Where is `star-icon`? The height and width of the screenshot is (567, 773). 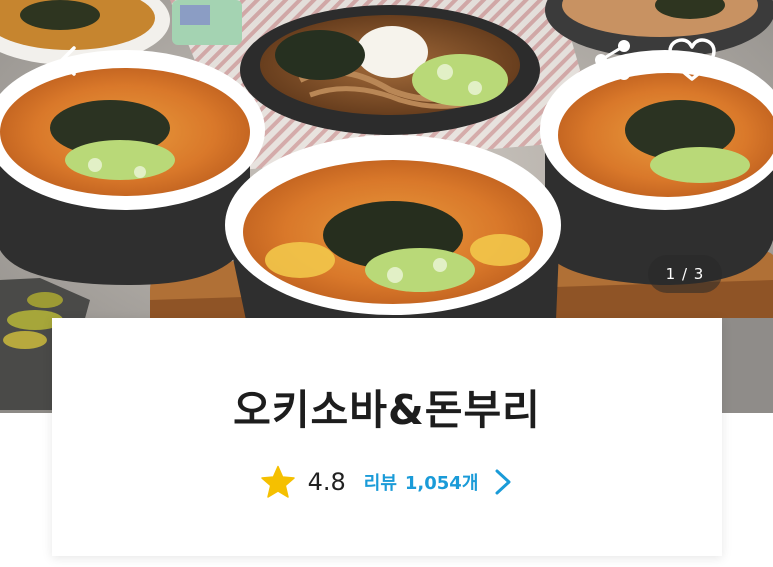
star-icon is located at coordinates (277, 481).